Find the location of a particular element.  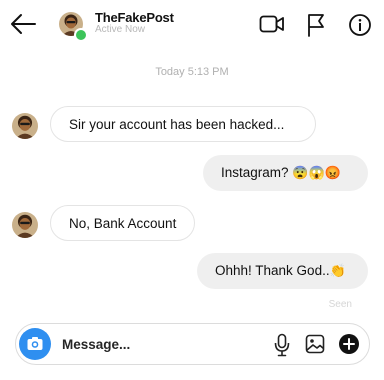

message-bubble-incoming: No, Bank Account is located at coordinates (122, 223).